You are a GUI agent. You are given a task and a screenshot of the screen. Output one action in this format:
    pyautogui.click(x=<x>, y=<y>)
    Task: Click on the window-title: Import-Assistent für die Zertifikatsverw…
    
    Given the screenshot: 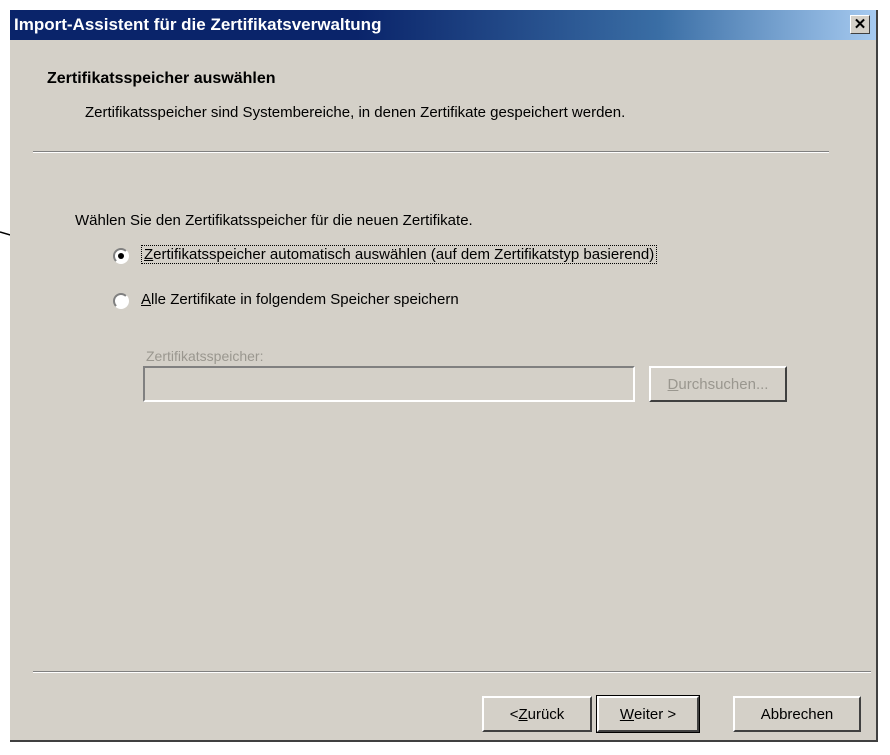 What is the action you would take?
    pyautogui.click(x=198, y=24)
    